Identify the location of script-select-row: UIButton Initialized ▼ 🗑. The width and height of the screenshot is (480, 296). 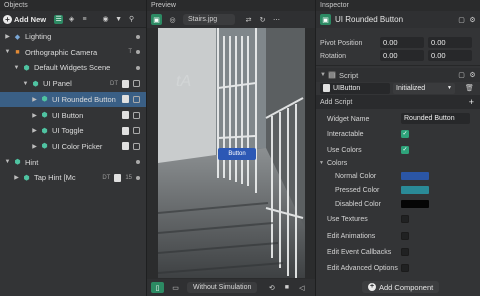
(398, 88).